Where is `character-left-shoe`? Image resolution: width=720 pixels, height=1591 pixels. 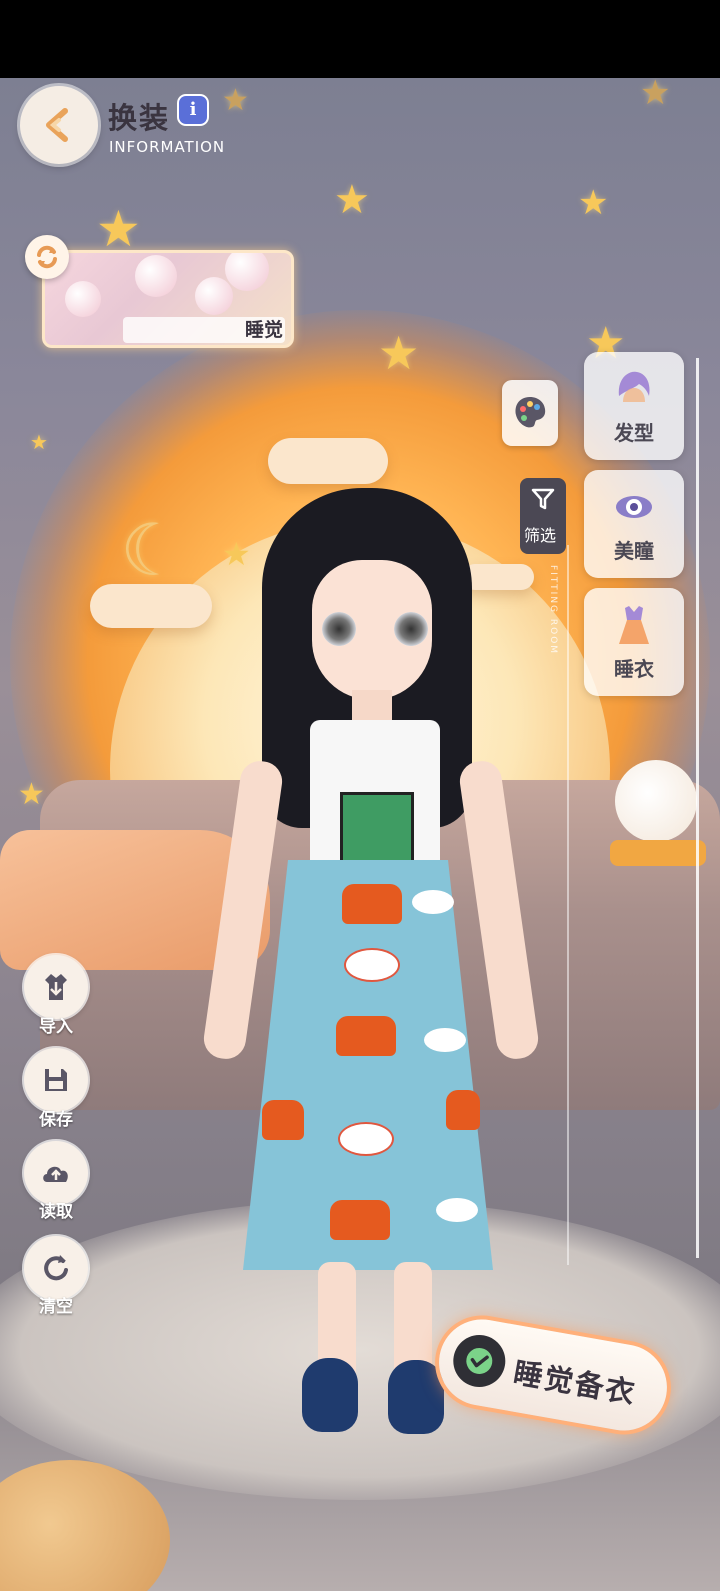 character-left-shoe is located at coordinates (330, 1395).